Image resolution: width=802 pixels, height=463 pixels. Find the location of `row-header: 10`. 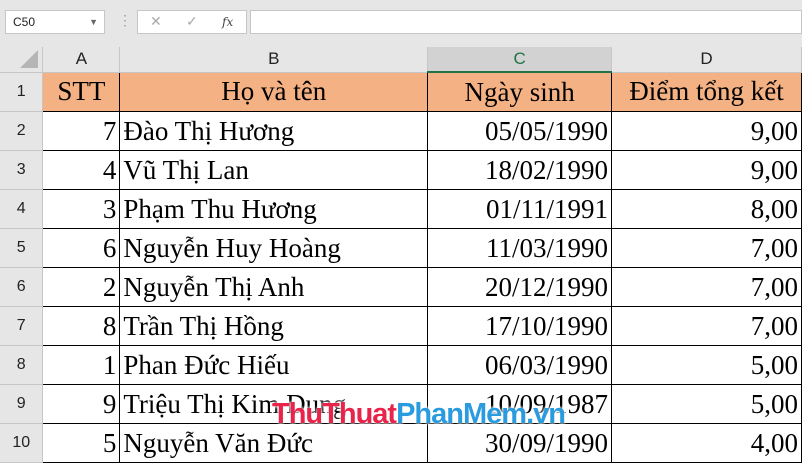

row-header: 10 is located at coordinates (22, 443).